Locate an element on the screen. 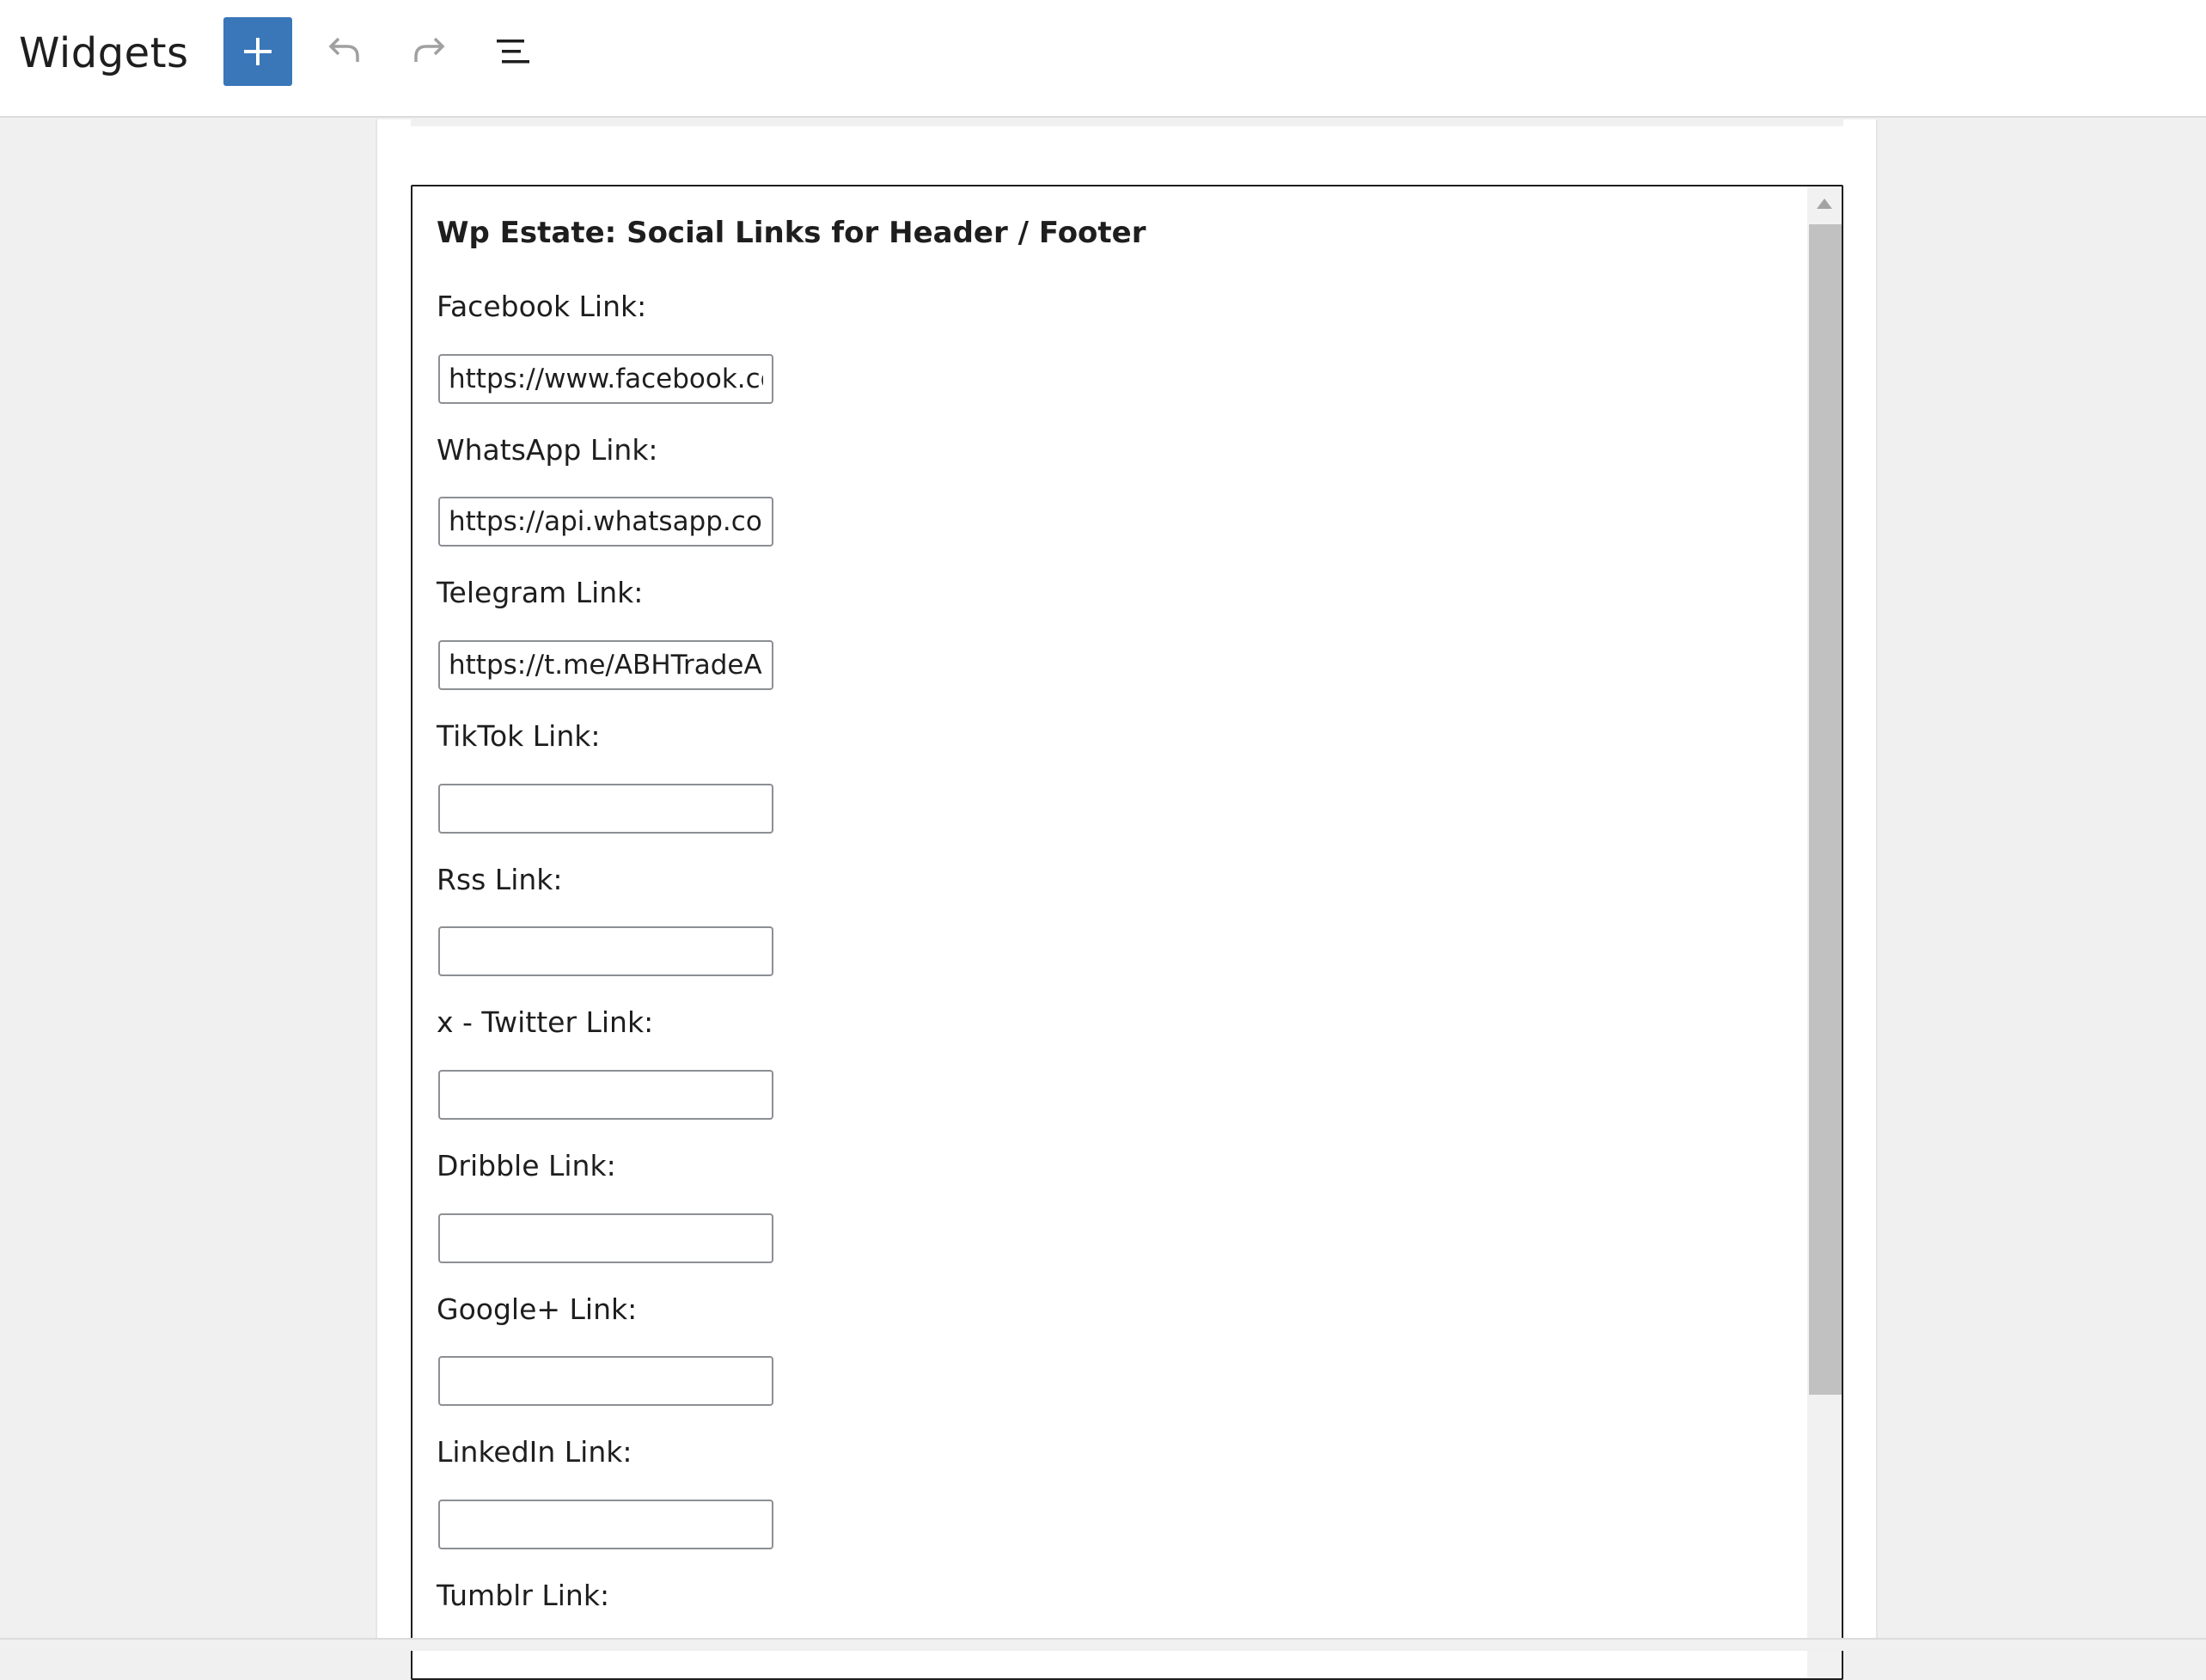 Image resolution: width=2206 pixels, height=1680 pixels. scrollbar-thumb is located at coordinates (1825, 810).